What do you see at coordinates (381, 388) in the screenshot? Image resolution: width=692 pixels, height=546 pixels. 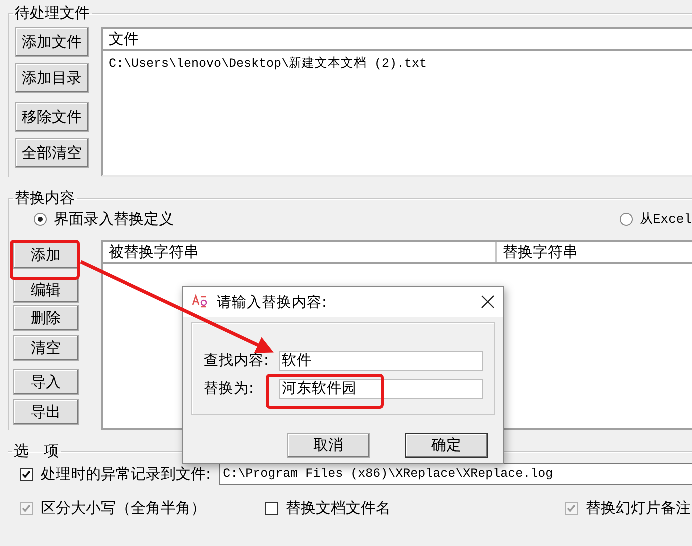 I see `input-field: 河东软件园` at bounding box center [381, 388].